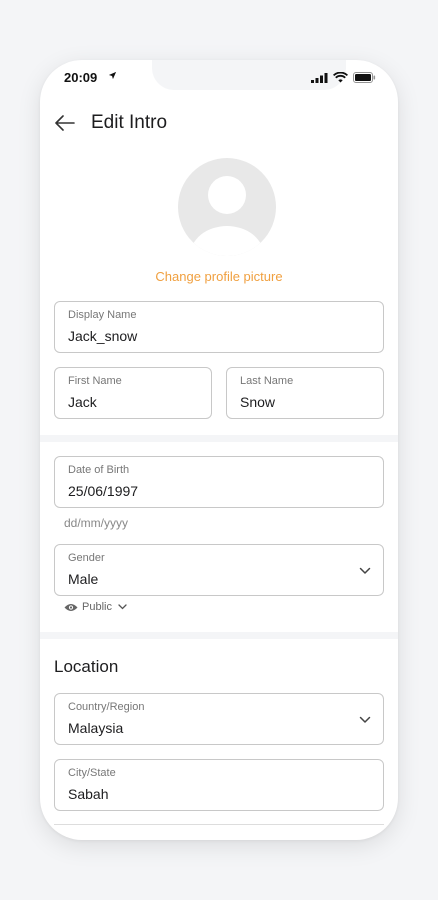  What do you see at coordinates (219, 785) in the screenshot?
I see `city-state-field: City/State Sabah` at bounding box center [219, 785].